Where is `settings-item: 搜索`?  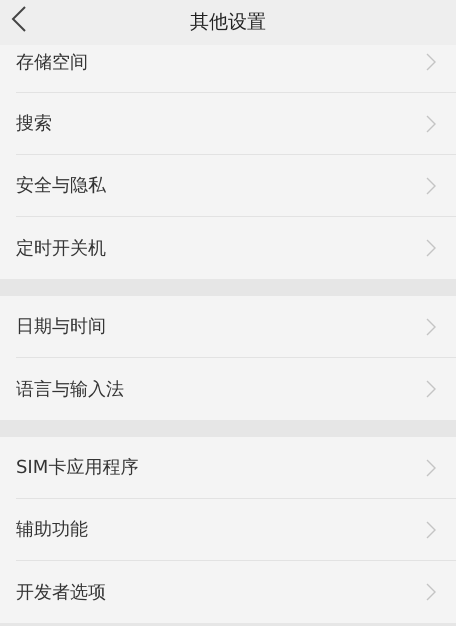 settings-item: 搜索 is located at coordinates (236, 124).